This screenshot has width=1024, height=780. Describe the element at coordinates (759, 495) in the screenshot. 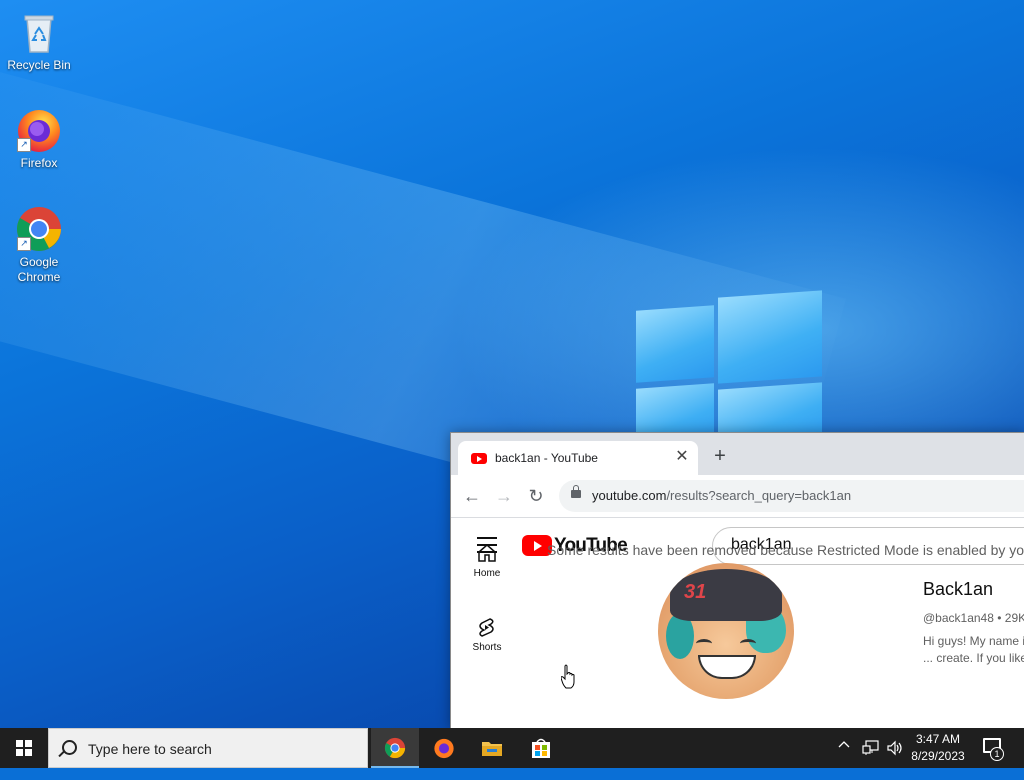

I see `url-path: /results?search_query=back1an` at that location.